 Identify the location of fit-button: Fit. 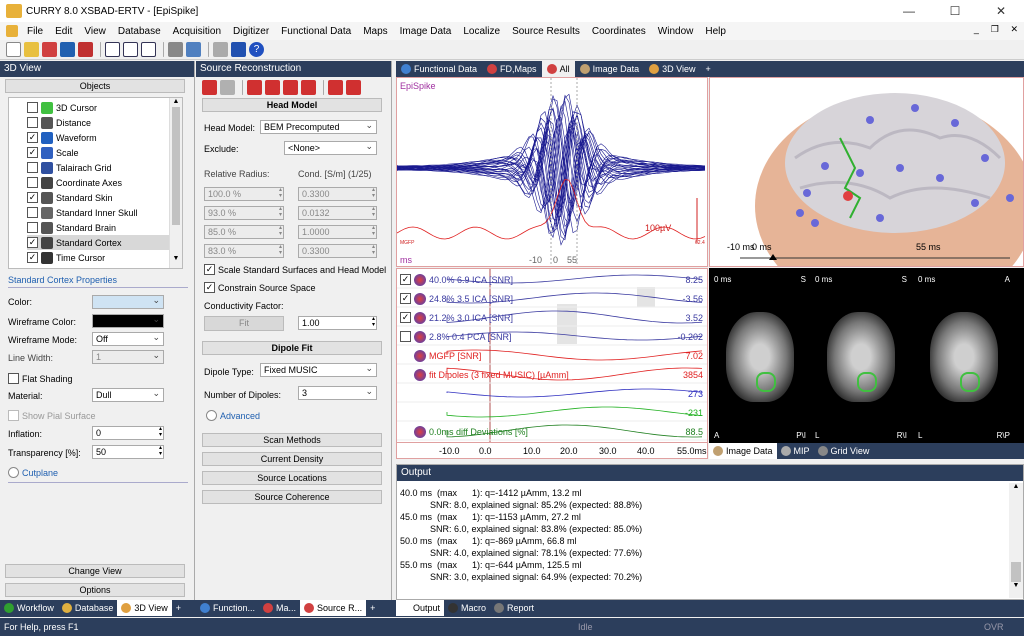
(244, 323).